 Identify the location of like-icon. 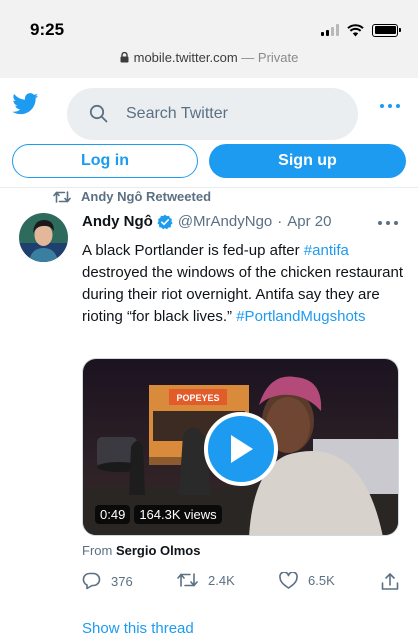
(288, 580).